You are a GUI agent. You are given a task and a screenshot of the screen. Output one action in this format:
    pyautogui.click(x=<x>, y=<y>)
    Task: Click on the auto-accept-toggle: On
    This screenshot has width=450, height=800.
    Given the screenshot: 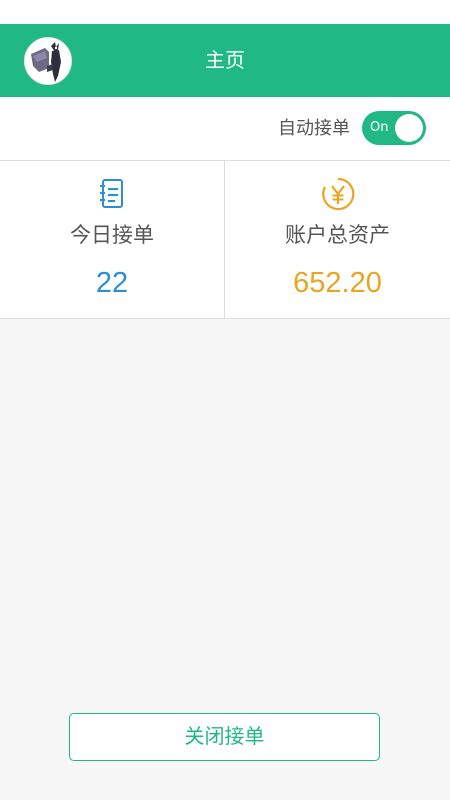 What is the action you would take?
    pyautogui.click(x=394, y=128)
    